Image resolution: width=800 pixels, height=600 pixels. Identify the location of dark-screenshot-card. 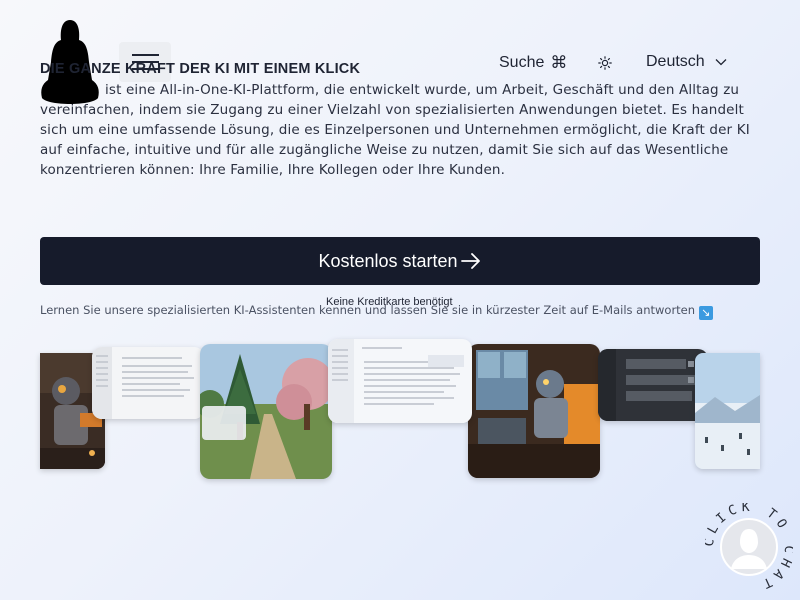
(653, 385).